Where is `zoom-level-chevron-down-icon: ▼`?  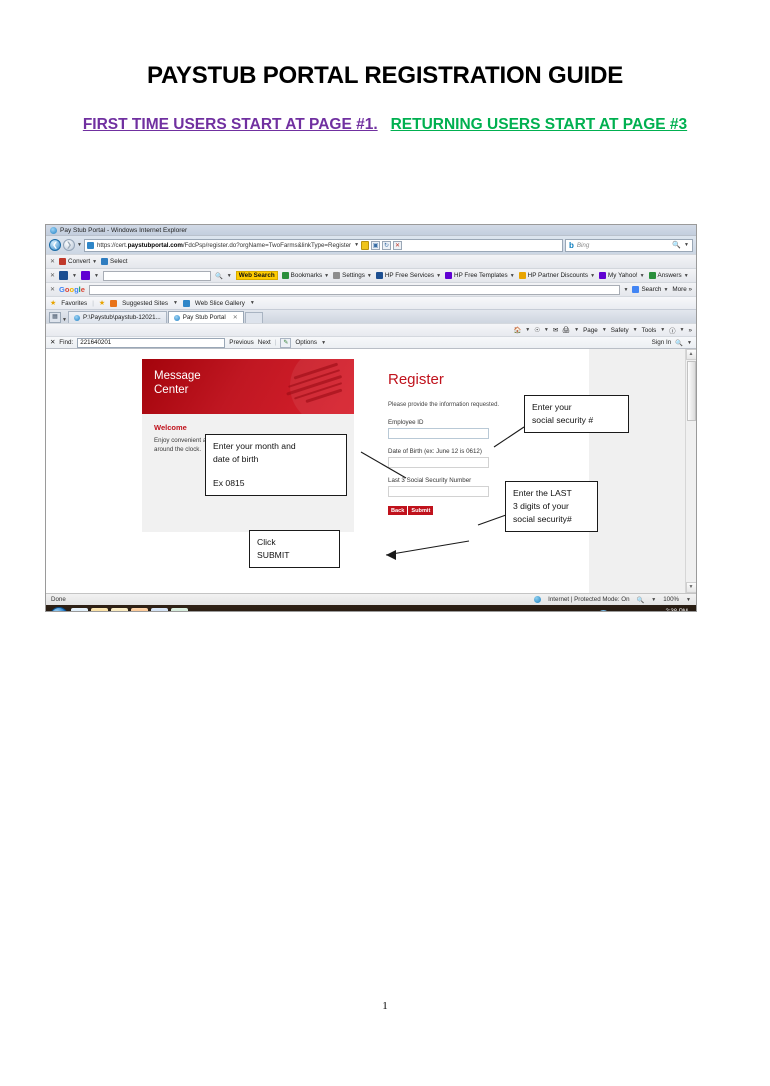 zoom-level-chevron-down-icon: ▼ is located at coordinates (688, 600).